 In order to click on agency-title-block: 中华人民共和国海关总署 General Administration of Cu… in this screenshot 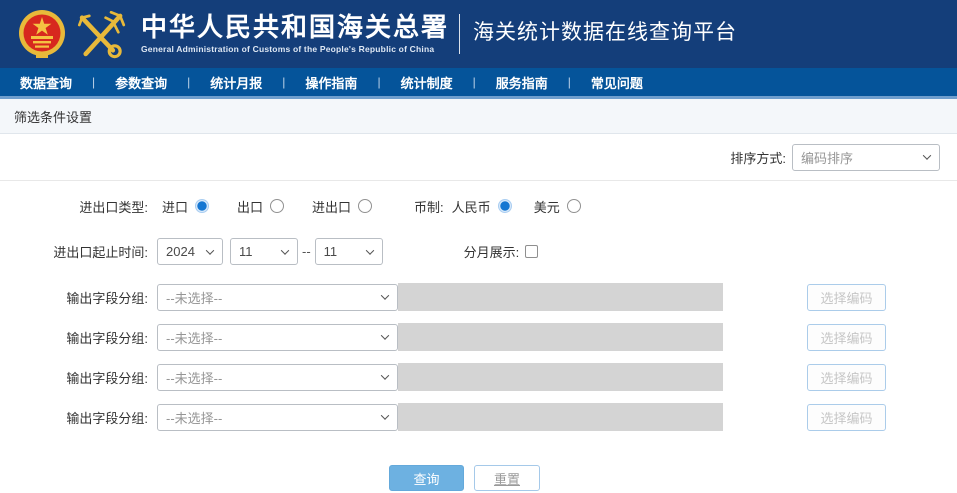, I will do `click(295, 34)`.